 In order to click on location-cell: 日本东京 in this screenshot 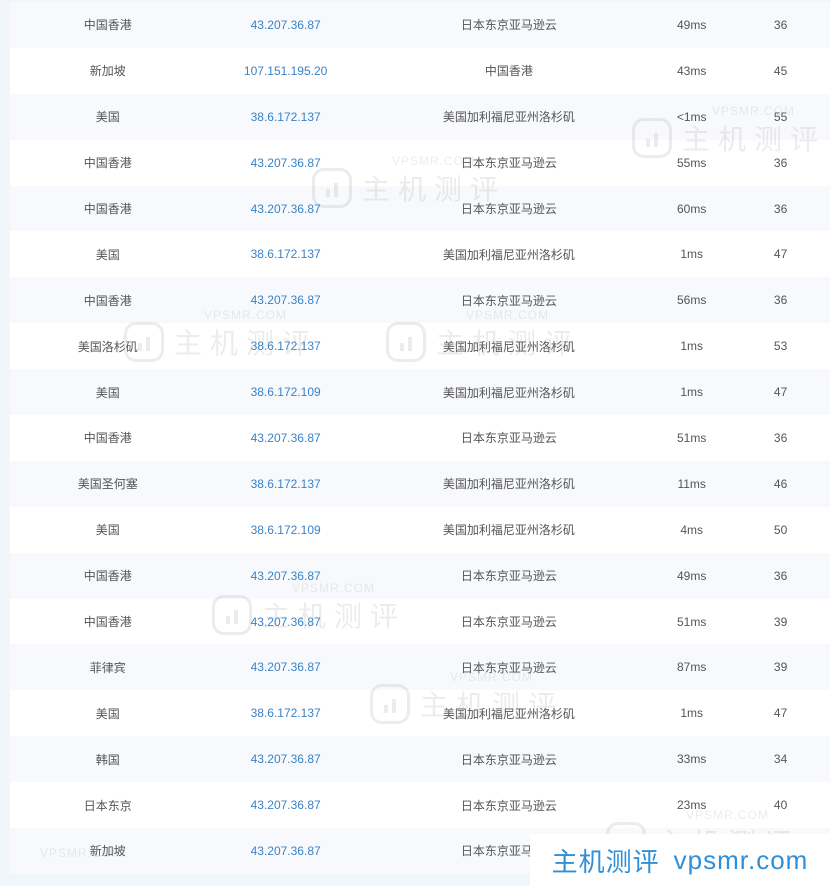, I will do `click(107, 805)`.